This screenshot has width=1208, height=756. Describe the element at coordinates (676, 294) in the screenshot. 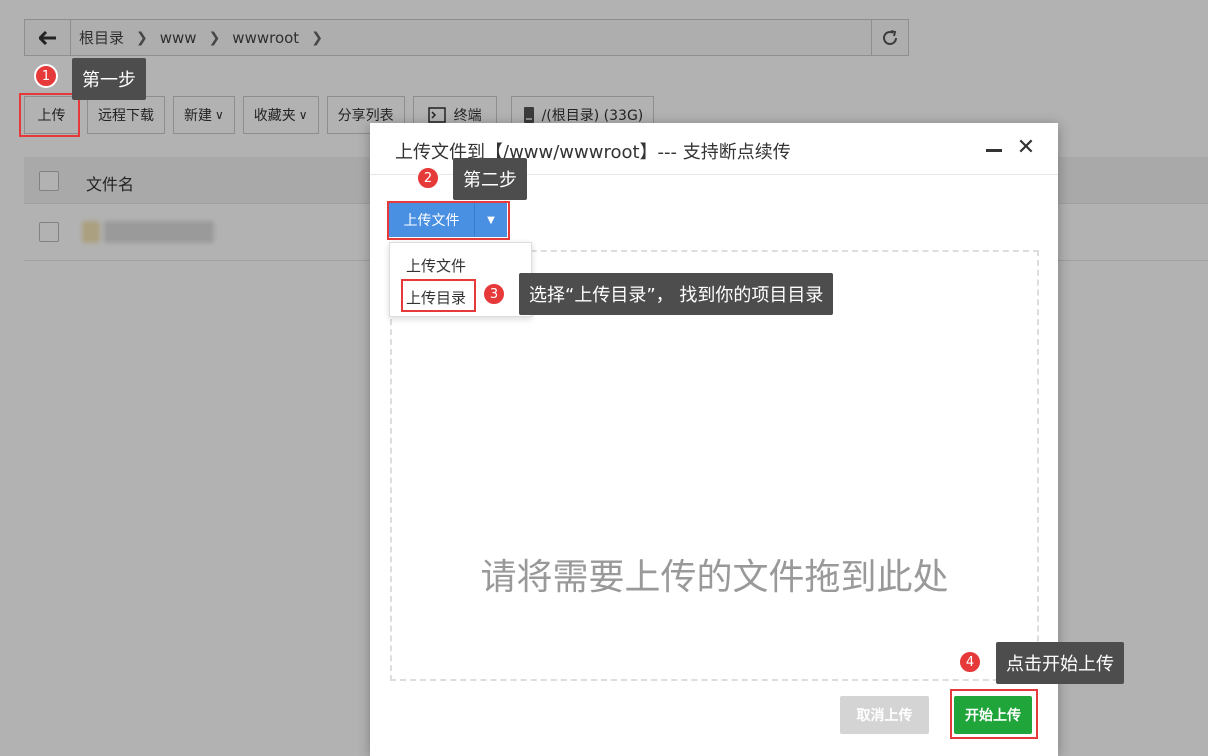

I see `step-tooltip-3: 选择“上传目录”， 找到你的项目目录` at that location.